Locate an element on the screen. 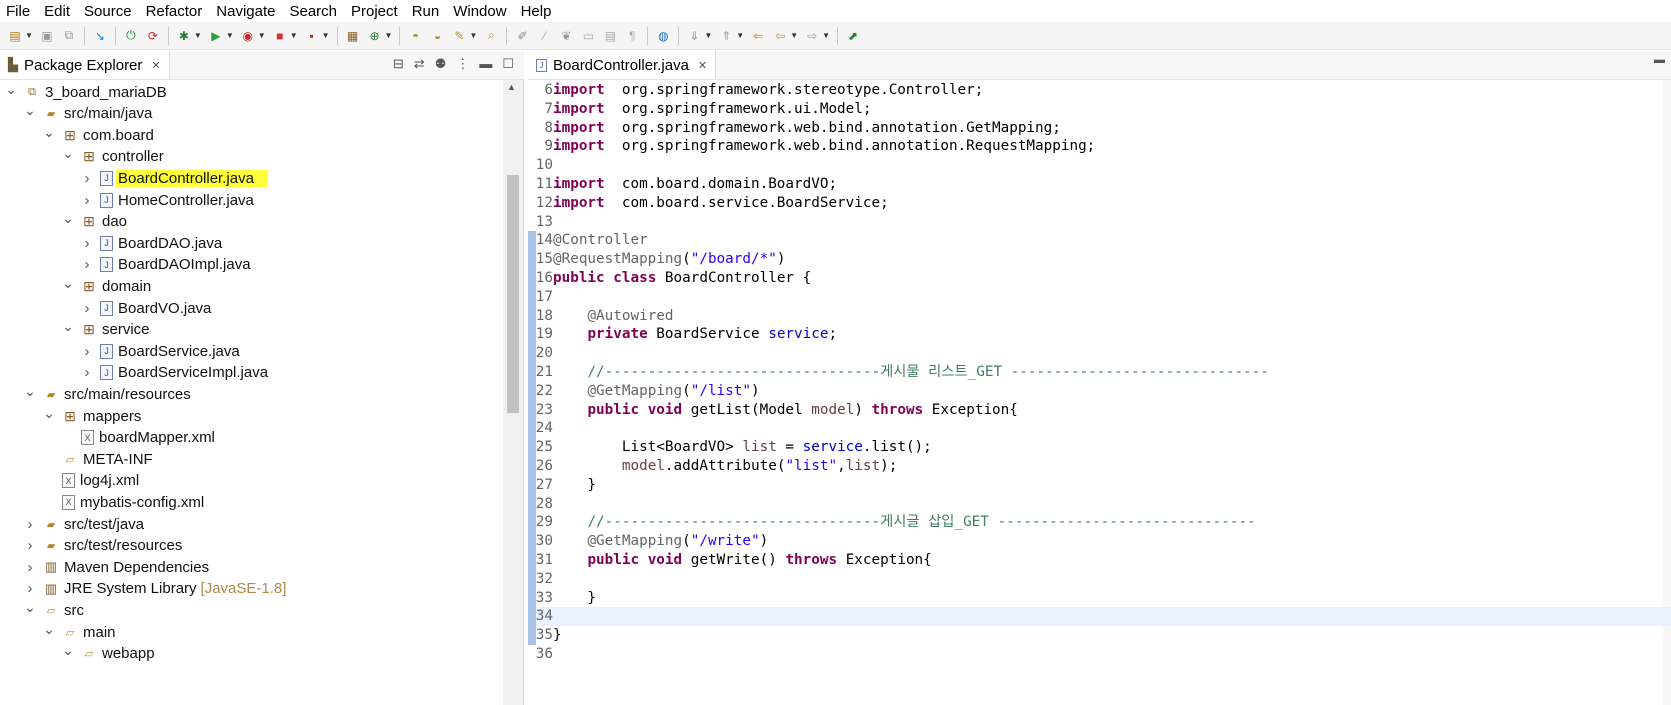  new-java-project-icon: ▦ is located at coordinates (353, 36).